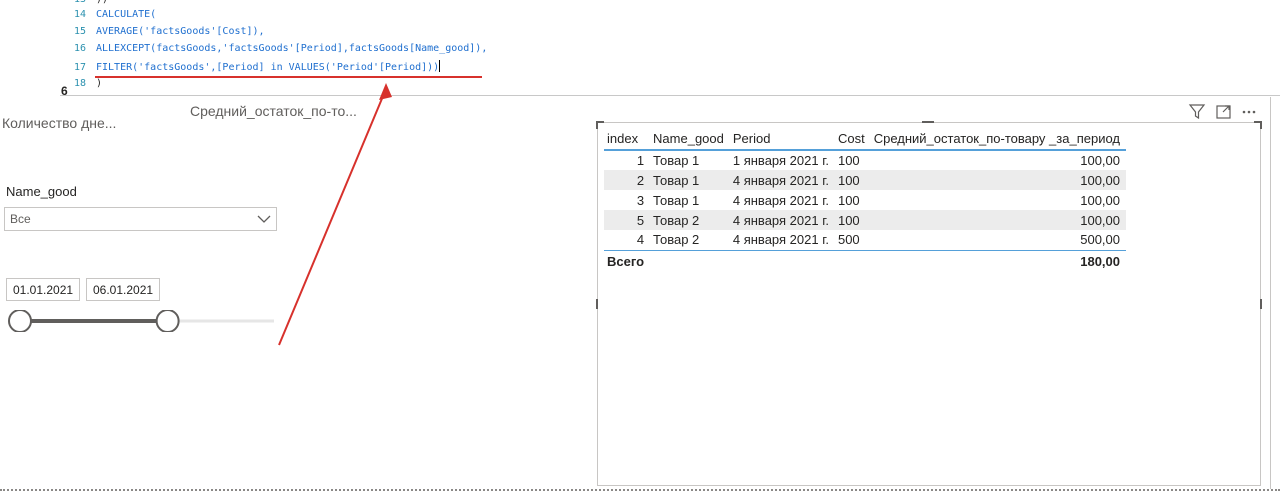 The width and height of the screenshot is (1280, 499). Describe the element at coordinates (627, 220) in the screenshot. I see `cell: 5` at that location.